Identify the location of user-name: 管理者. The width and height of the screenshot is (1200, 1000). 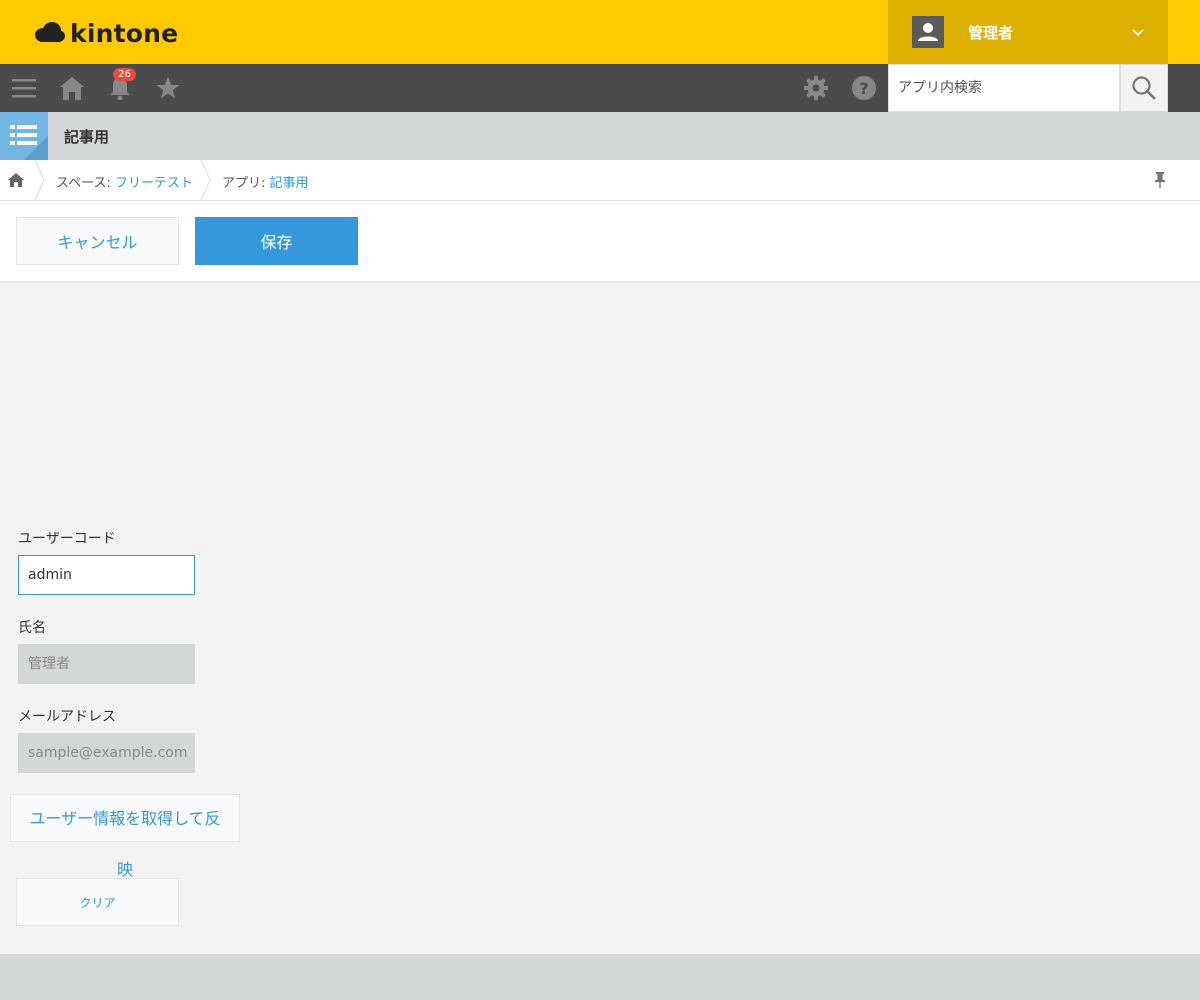
(991, 32).